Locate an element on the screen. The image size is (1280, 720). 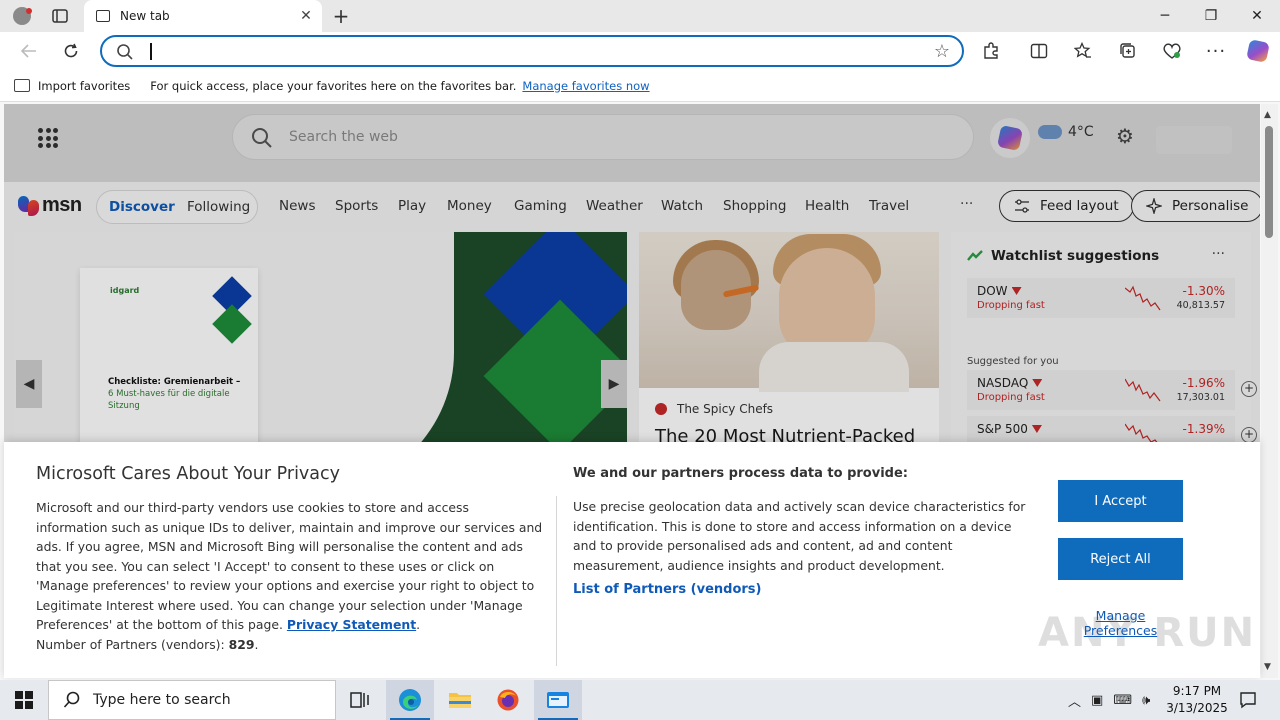
scroll-up-icon: ▲ is located at coordinates (1267, 115).